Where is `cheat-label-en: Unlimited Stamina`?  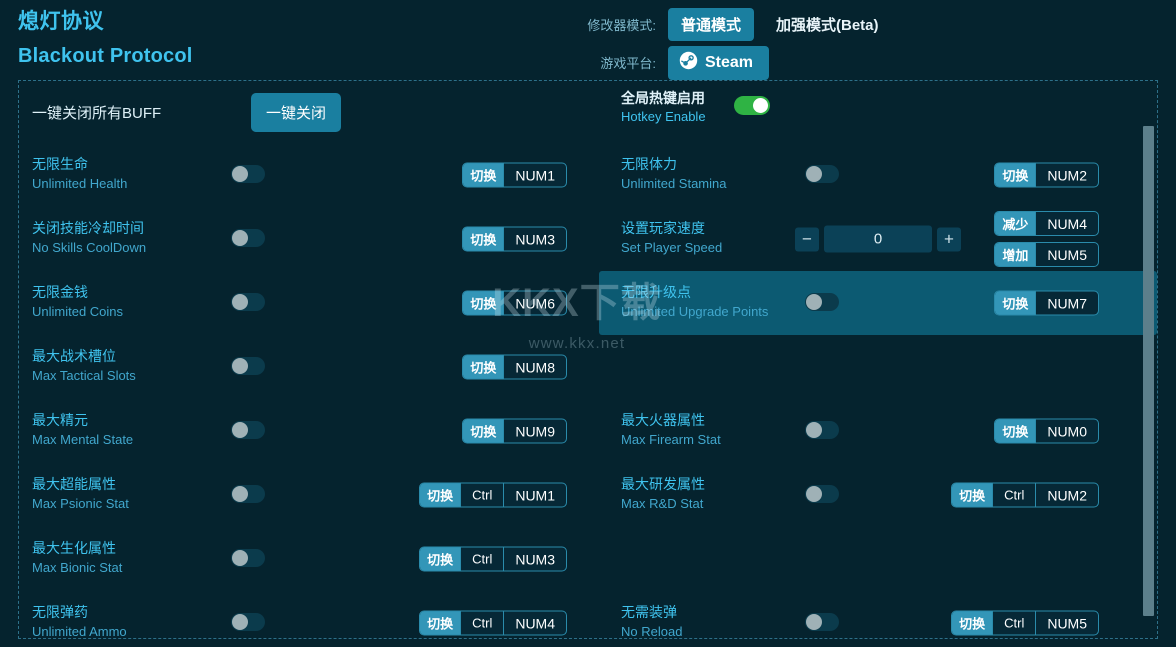
cheat-label-en: Unlimited Stamina is located at coordinates (674, 183).